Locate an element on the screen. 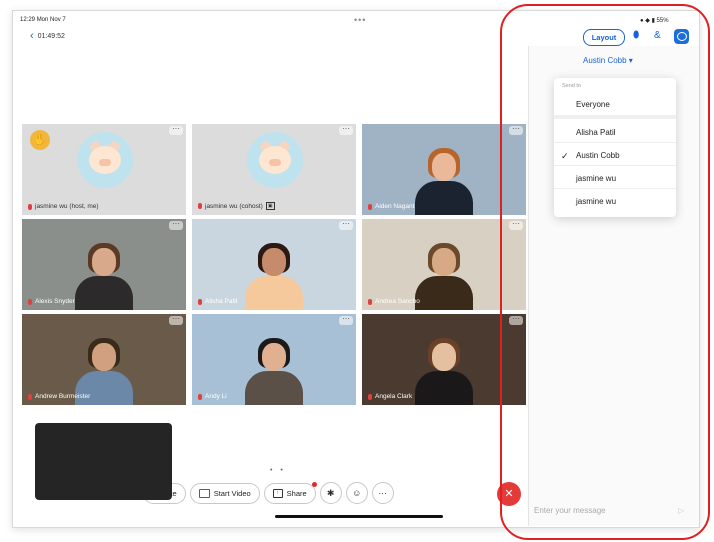 This screenshot has width=714, height=542. participant-name: Andy Li is located at coordinates (212, 396).